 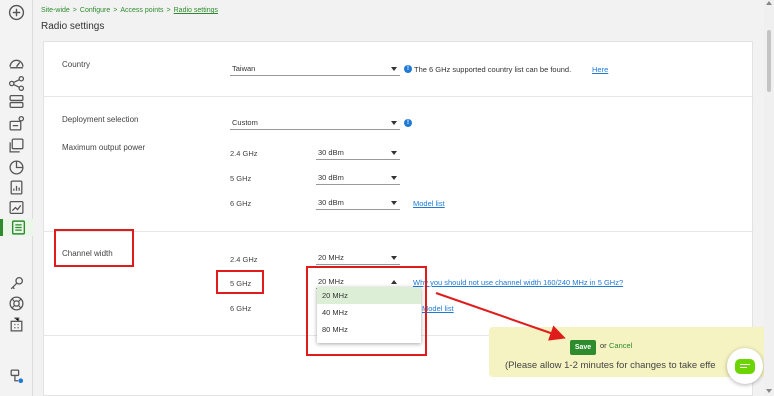 What do you see at coordinates (244, 259) in the screenshot?
I see `channel-band-label: 2.4 GHz` at bounding box center [244, 259].